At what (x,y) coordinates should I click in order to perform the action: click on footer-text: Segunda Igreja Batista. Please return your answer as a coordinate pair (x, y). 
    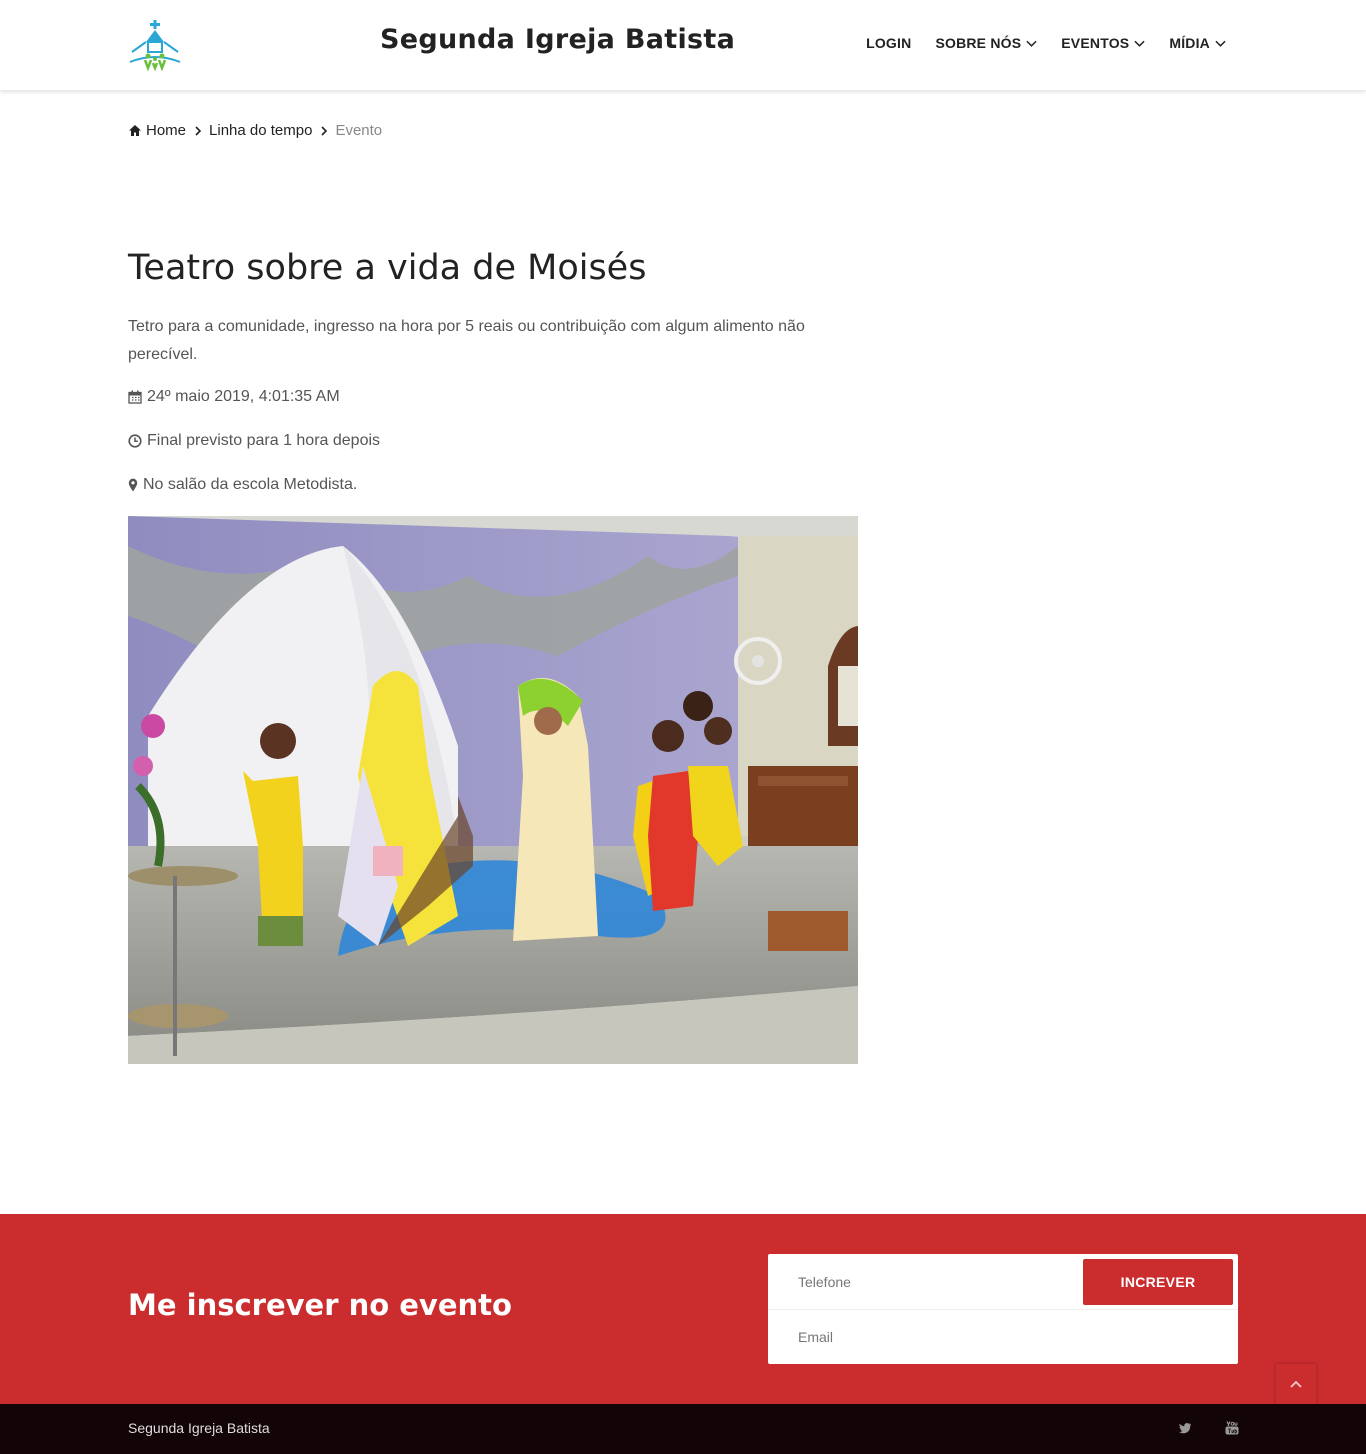
    Looking at the image, I should click on (199, 1428).